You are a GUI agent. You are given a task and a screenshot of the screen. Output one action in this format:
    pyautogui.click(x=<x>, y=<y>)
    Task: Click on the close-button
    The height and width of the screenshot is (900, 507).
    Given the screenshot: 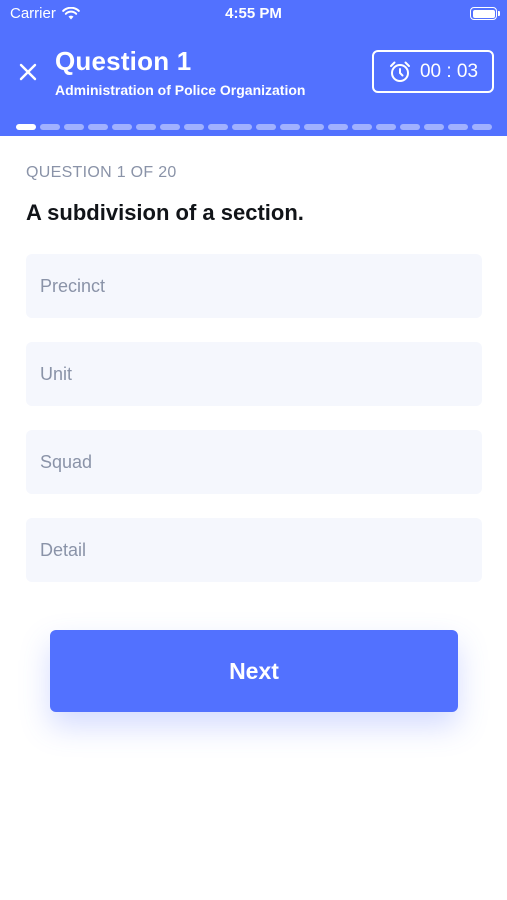 What is the action you would take?
    pyautogui.click(x=28, y=72)
    